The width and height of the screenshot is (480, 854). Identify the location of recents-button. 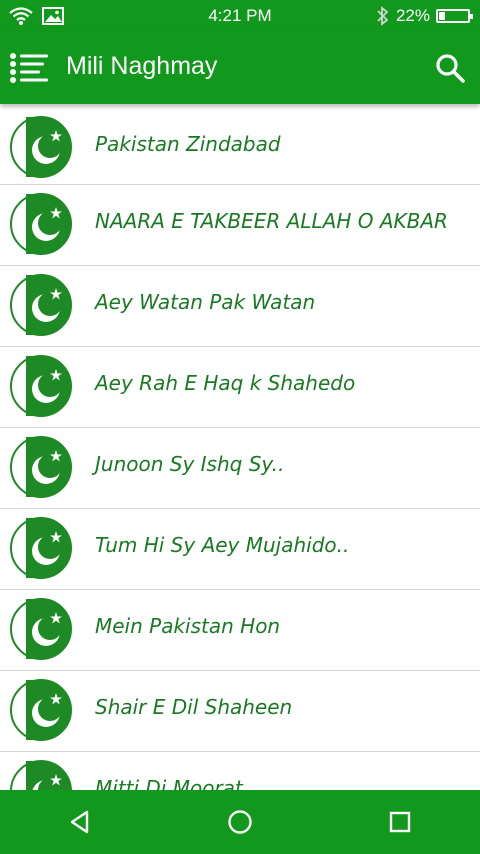
(400, 822).